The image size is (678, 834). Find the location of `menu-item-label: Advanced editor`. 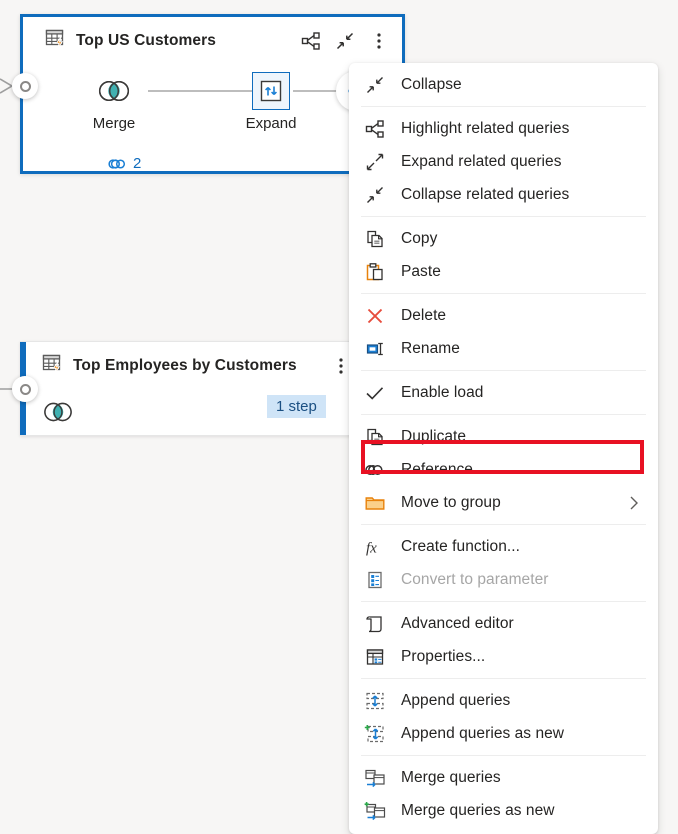

menu-item-label: Advanced editor is located at coordinates (457, 623).